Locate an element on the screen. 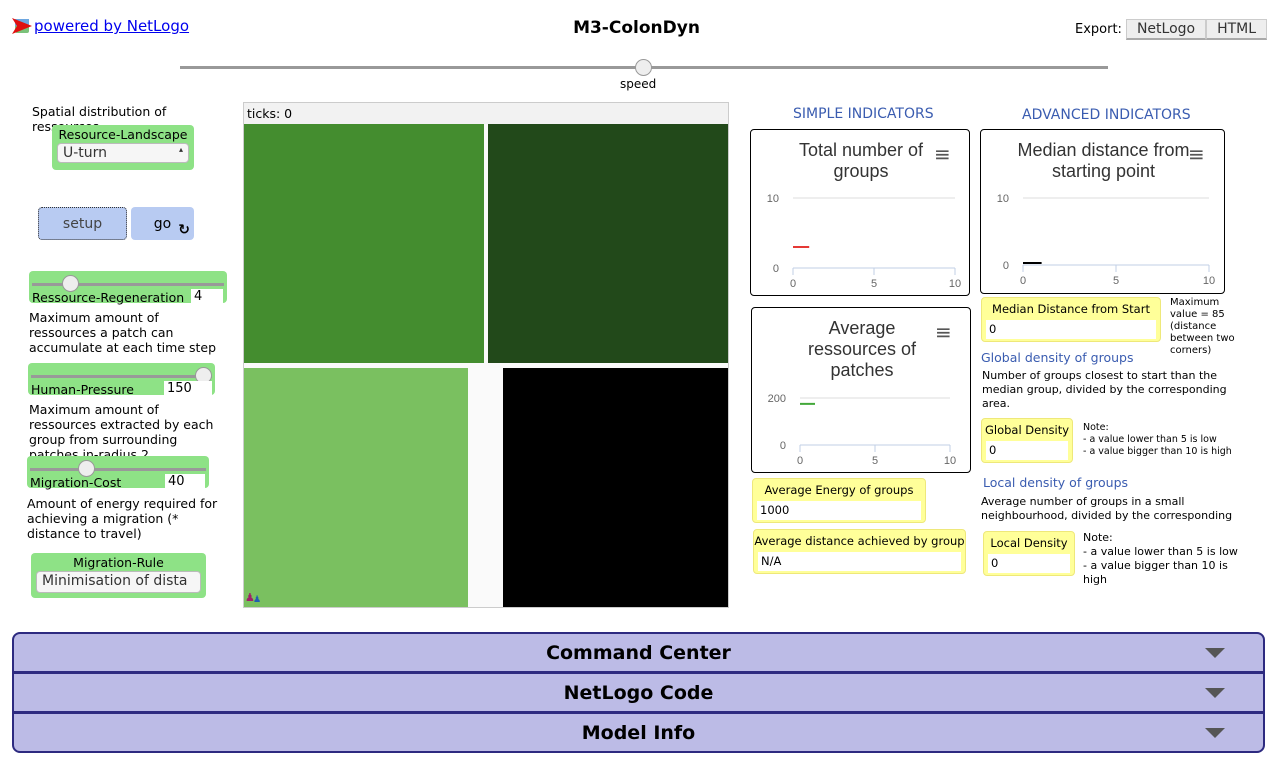 This screenshot has height=759, width=1273. local-density-header: Local density of groups is located at coordinates (1056, 482).